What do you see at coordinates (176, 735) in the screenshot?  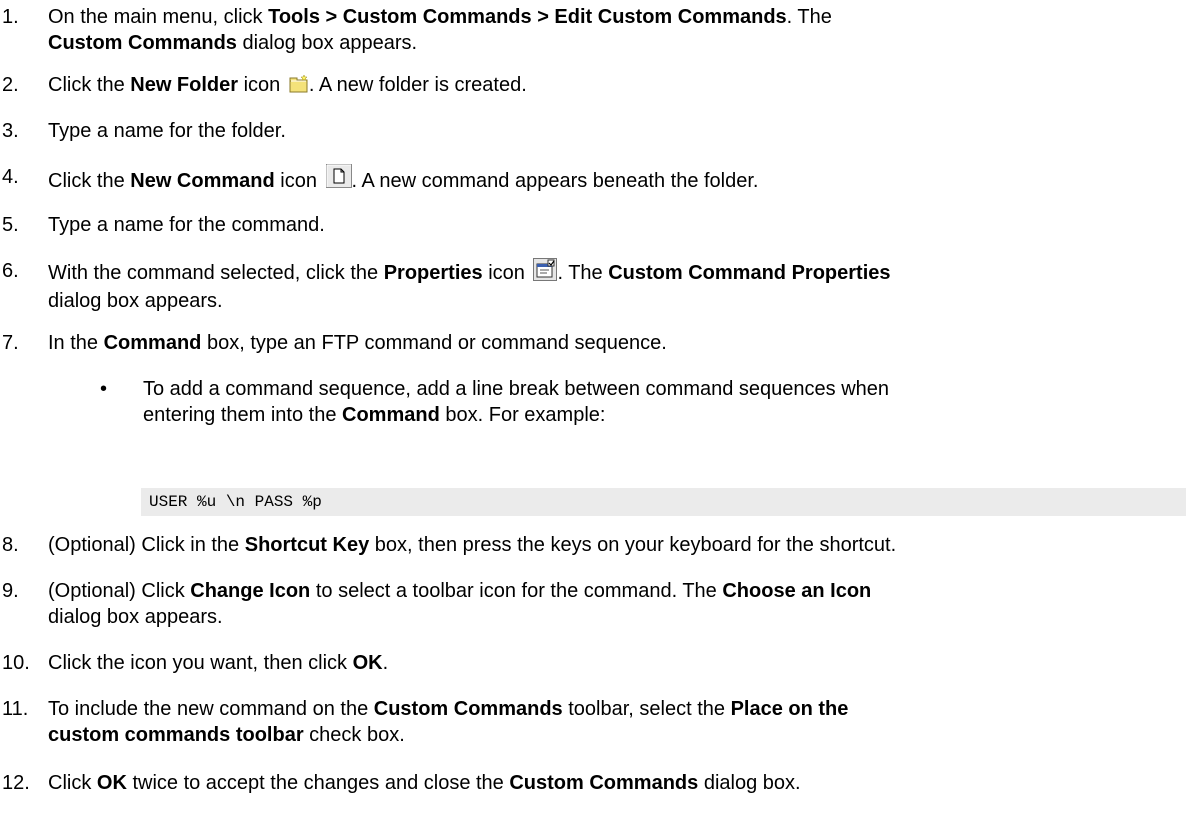 I see `ui-term: custom commands toolbar` at bounding box center [176, 735].